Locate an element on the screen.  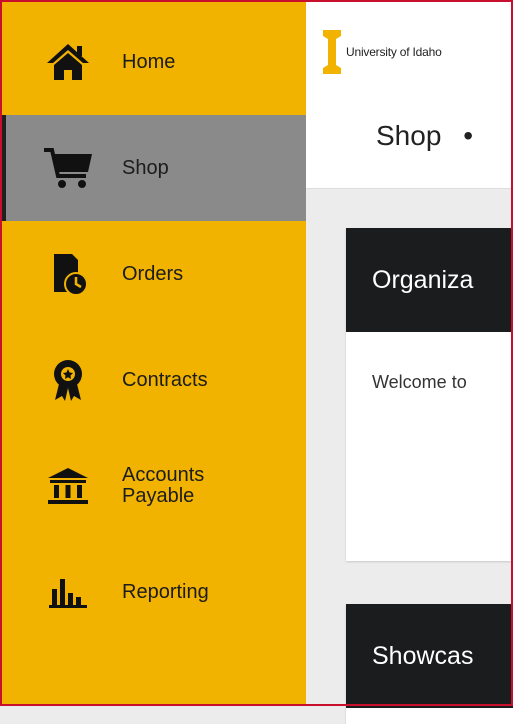
idaho-logo-icon is located at coordinates (332, 52).